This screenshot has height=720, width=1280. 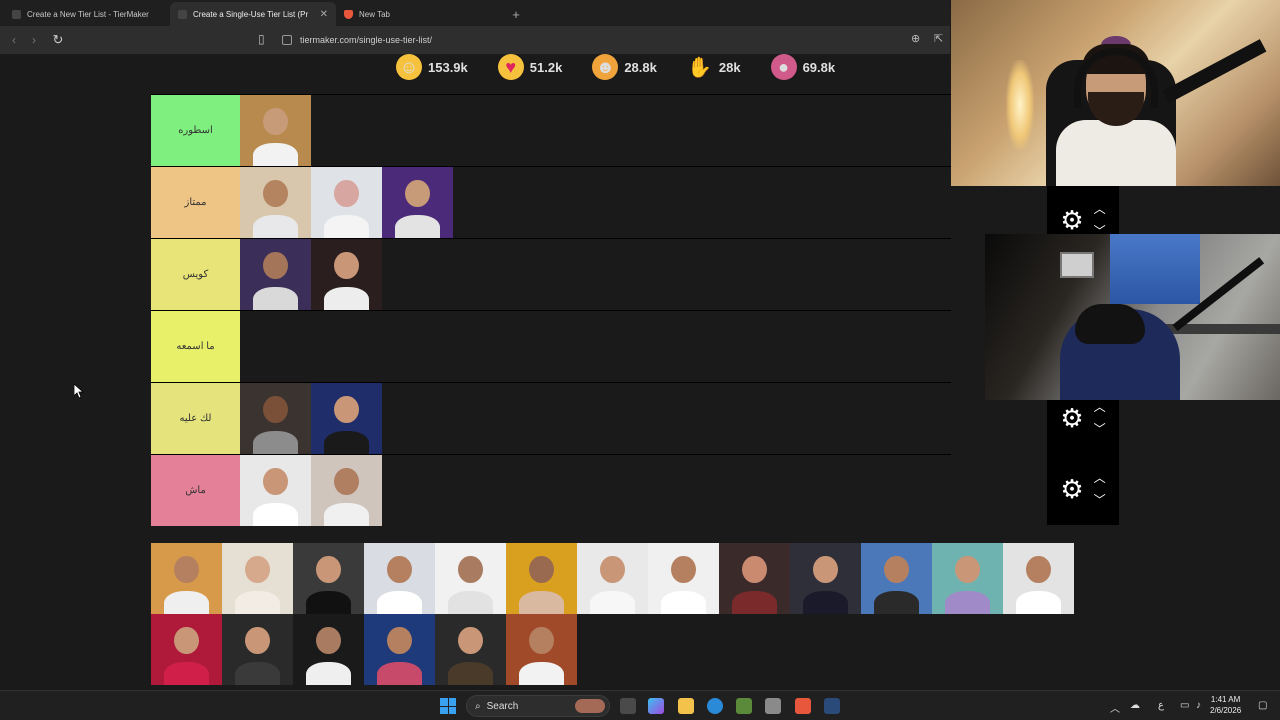 I want to click on copilot-icon, so click(x=656, y=706).